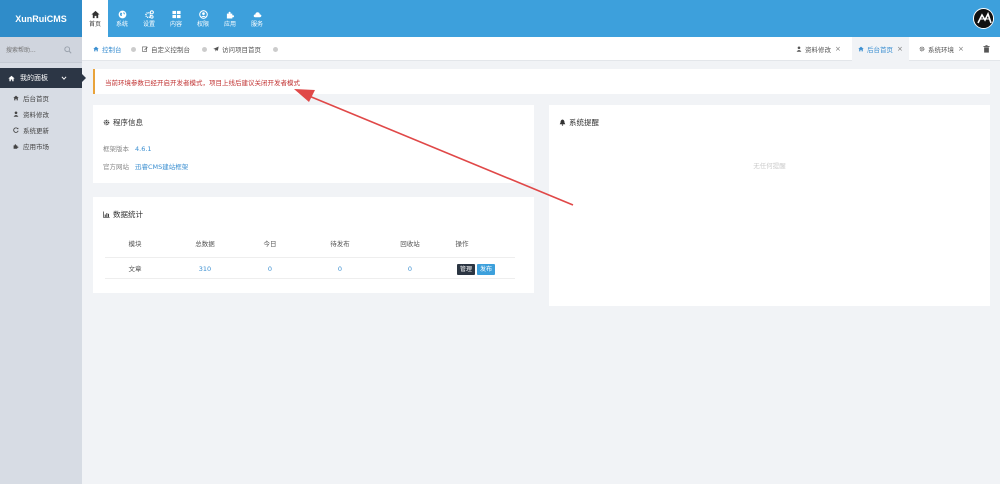 This screenshot has height=484, width=1000. I want to click on version-value: 4.6.1, so click(143, 149).